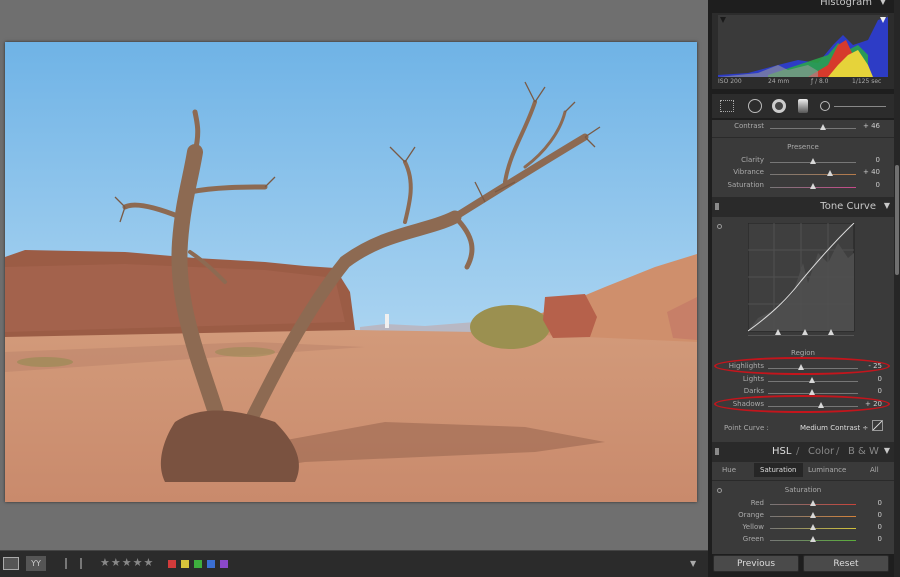 This screenshot has height=577, width=900. I want to click on scrollbar-thumb, so click(897, 220).